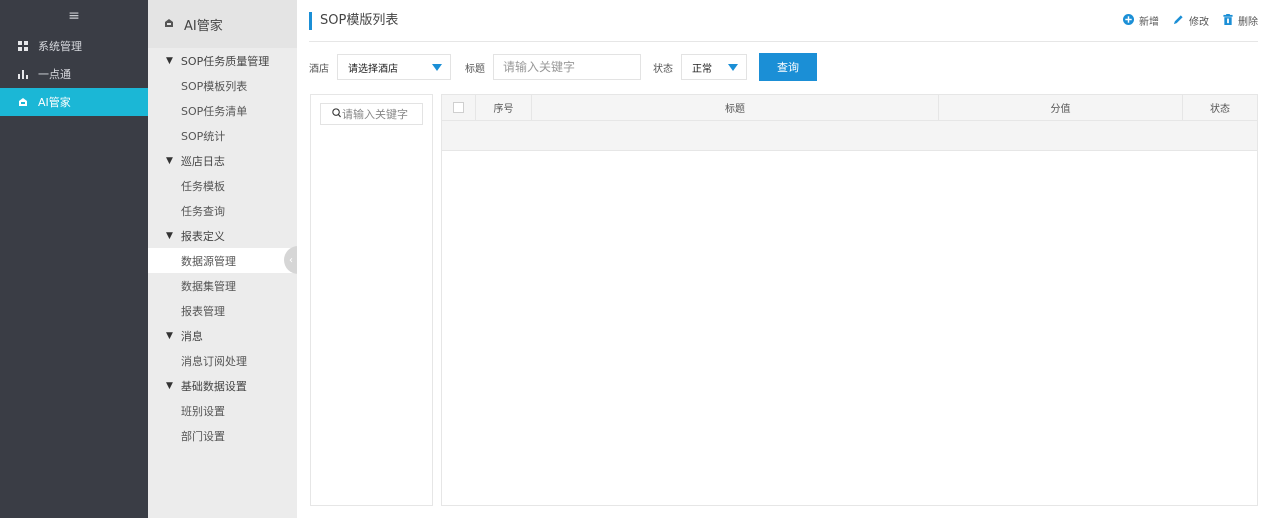  Describe the element at coordinates (60, 46) in the screenshot. I see `nav-item-label: 系统管理` at that location.